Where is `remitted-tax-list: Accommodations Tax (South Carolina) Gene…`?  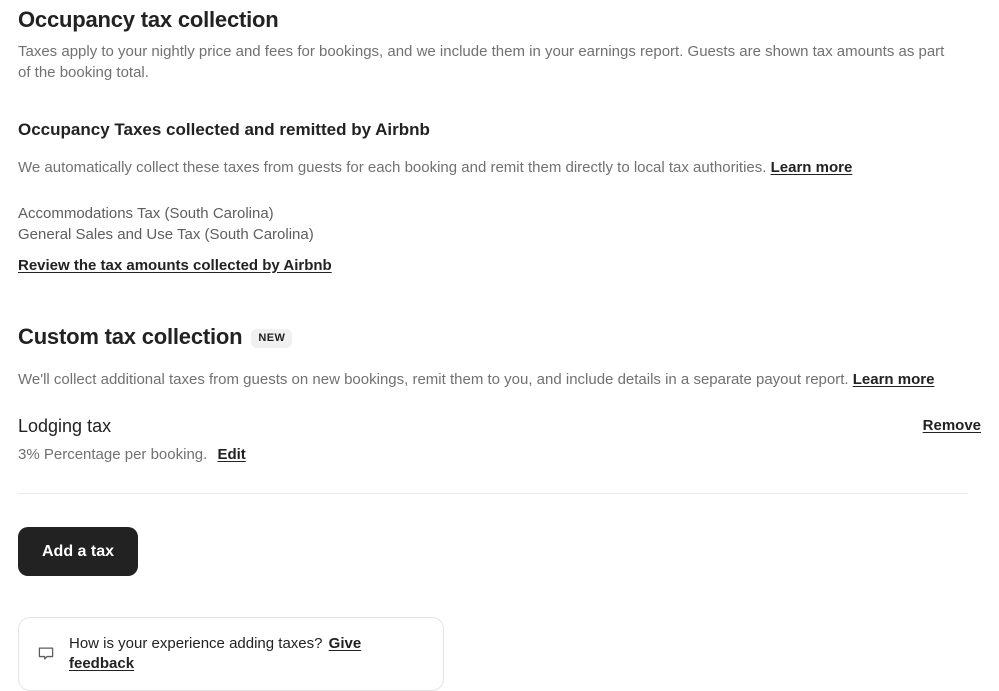 remitted-tax-list: Accommodations Tax (South Carolina) Gene… is located at coordinates (499, 224).